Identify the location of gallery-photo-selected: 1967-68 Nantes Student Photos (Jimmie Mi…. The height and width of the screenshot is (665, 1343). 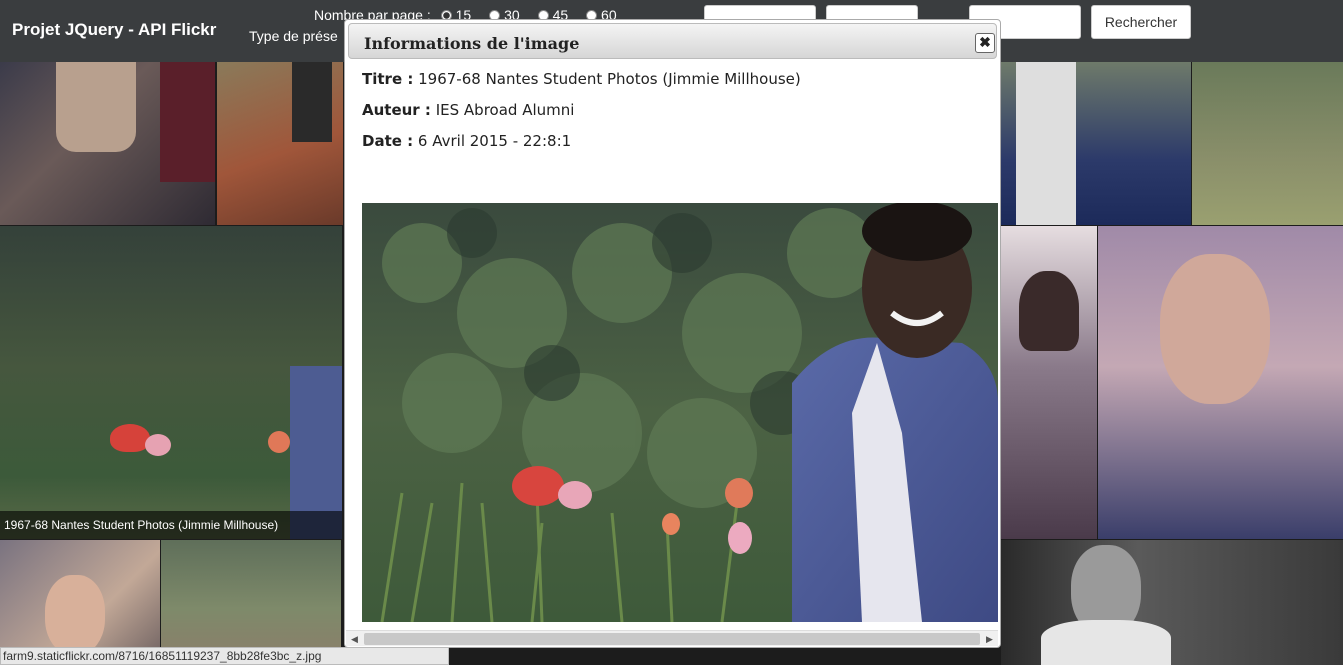
(171, 382).